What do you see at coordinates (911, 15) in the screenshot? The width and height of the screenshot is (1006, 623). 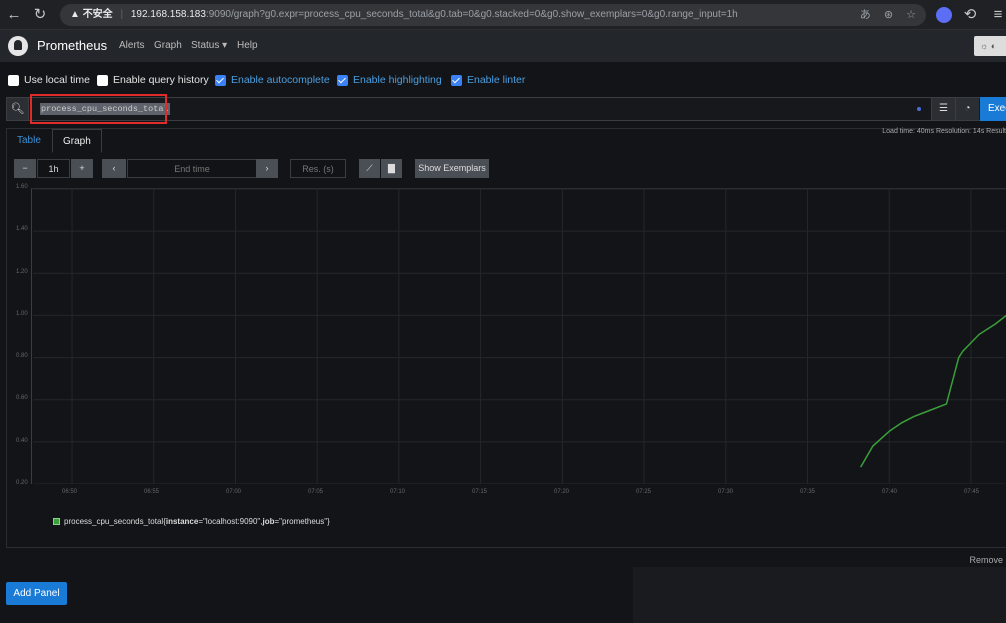 I see `bookmark-star-icon: ☆` at bounding box center [911, 15].